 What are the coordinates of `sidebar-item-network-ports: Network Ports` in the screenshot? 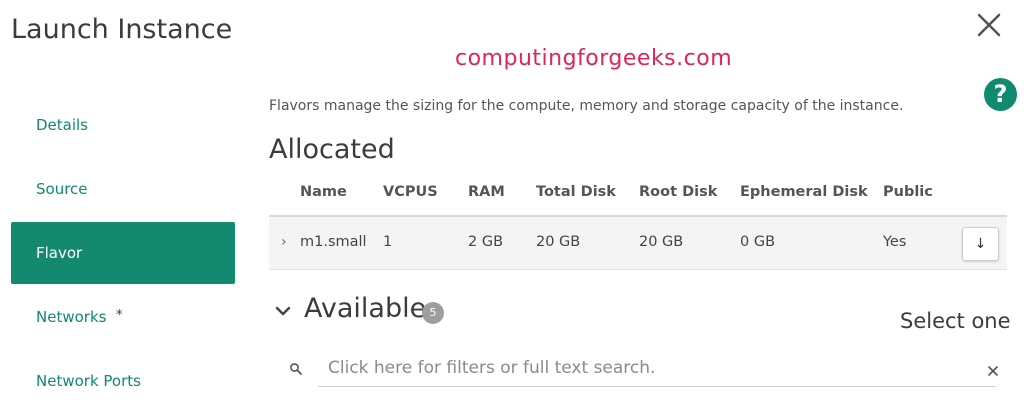 It's located at (123, 381).